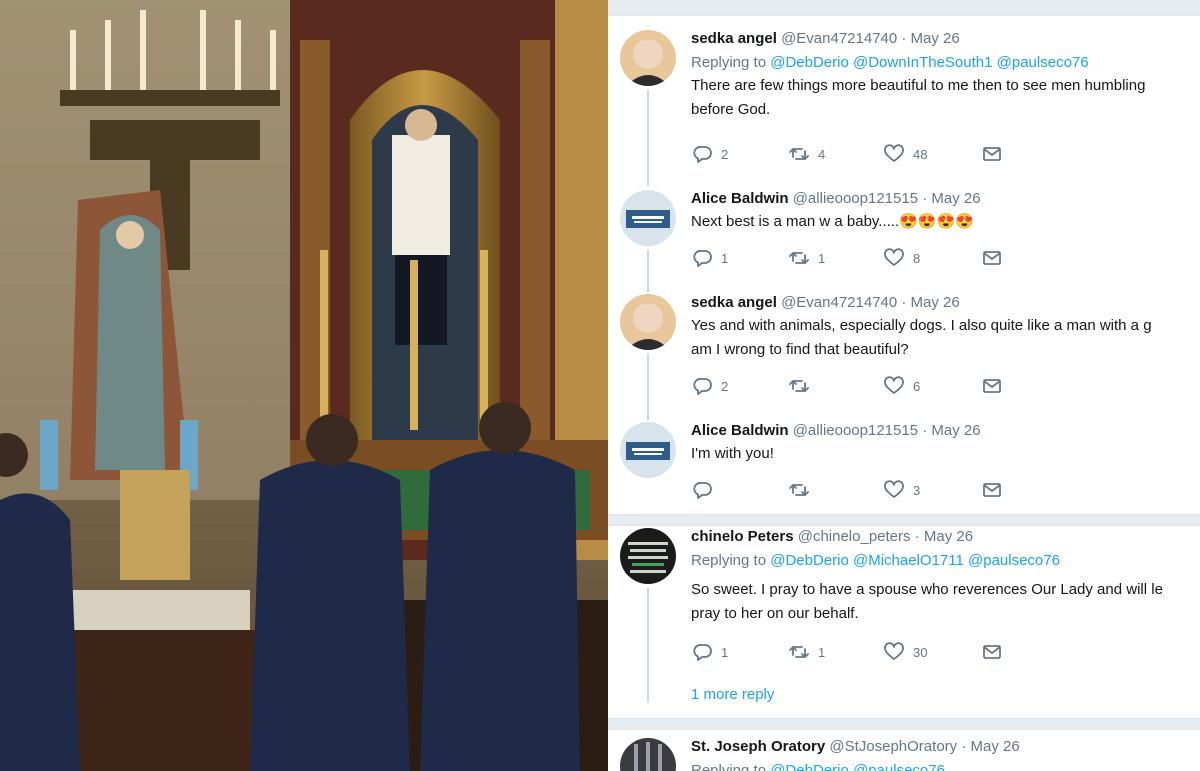  Describe the element at coordinates (854, 536) in the screenshot. I see `user-handle: @chinelo_peters` at that location.